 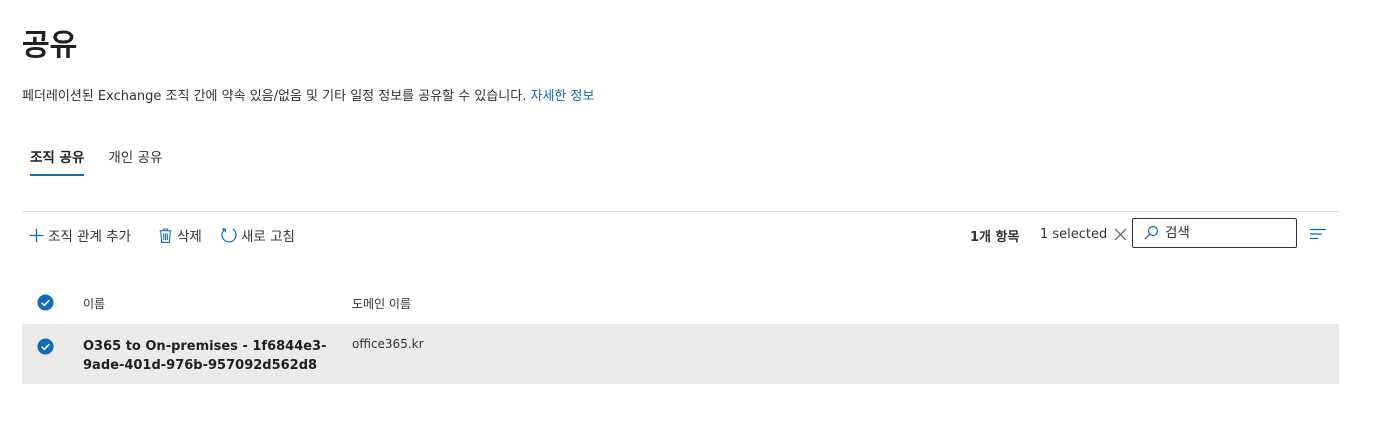 What do you see at coordinates (94, 303) in the screenshot?
I see `column-header-name: 이름` at bounding box center [94, 303].